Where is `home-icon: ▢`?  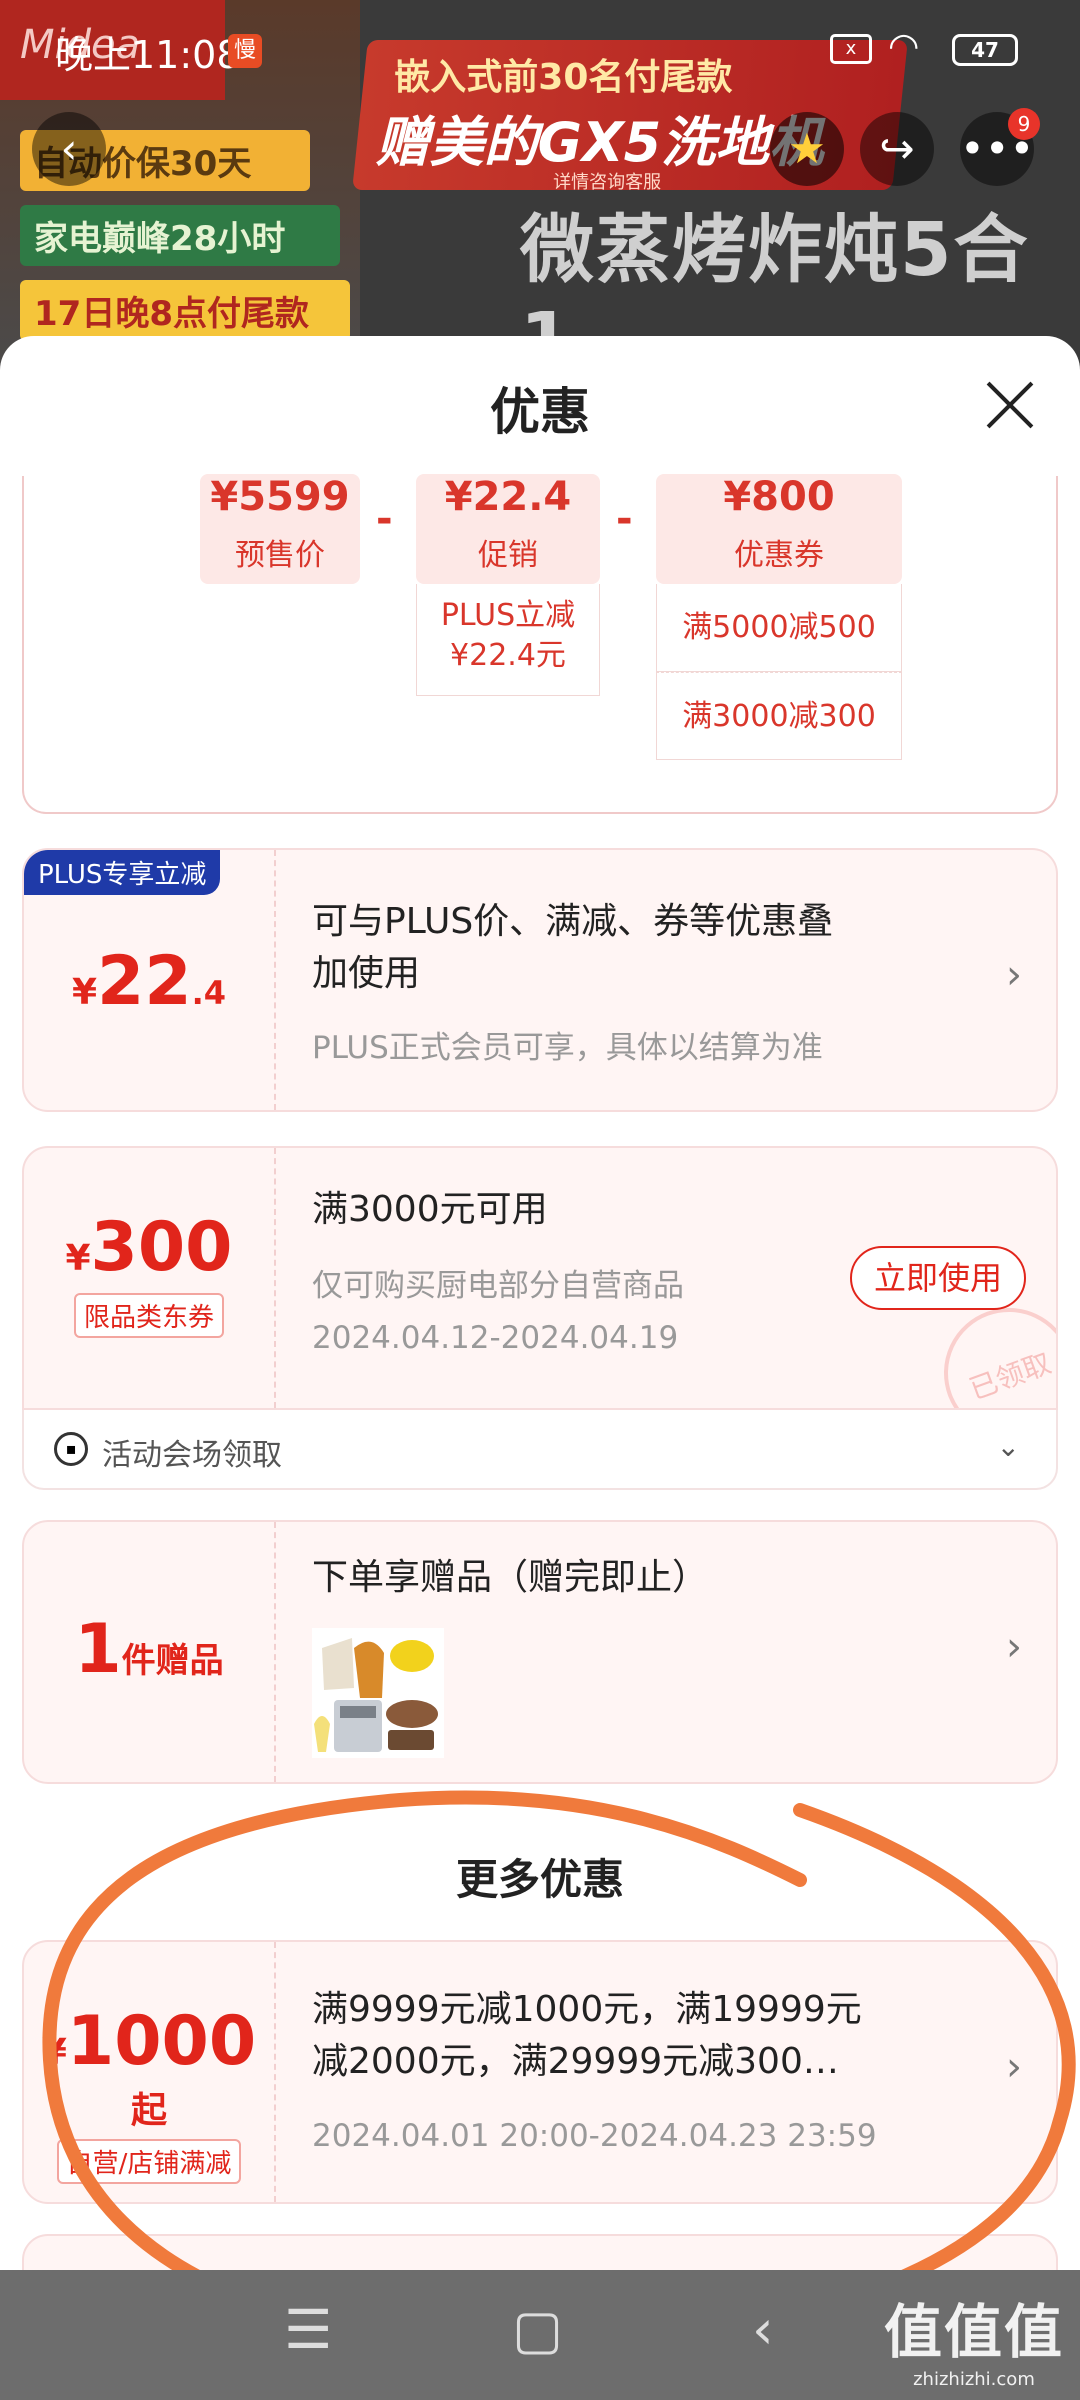 home-icon: ▢ is located at coordinates (537, 2329).